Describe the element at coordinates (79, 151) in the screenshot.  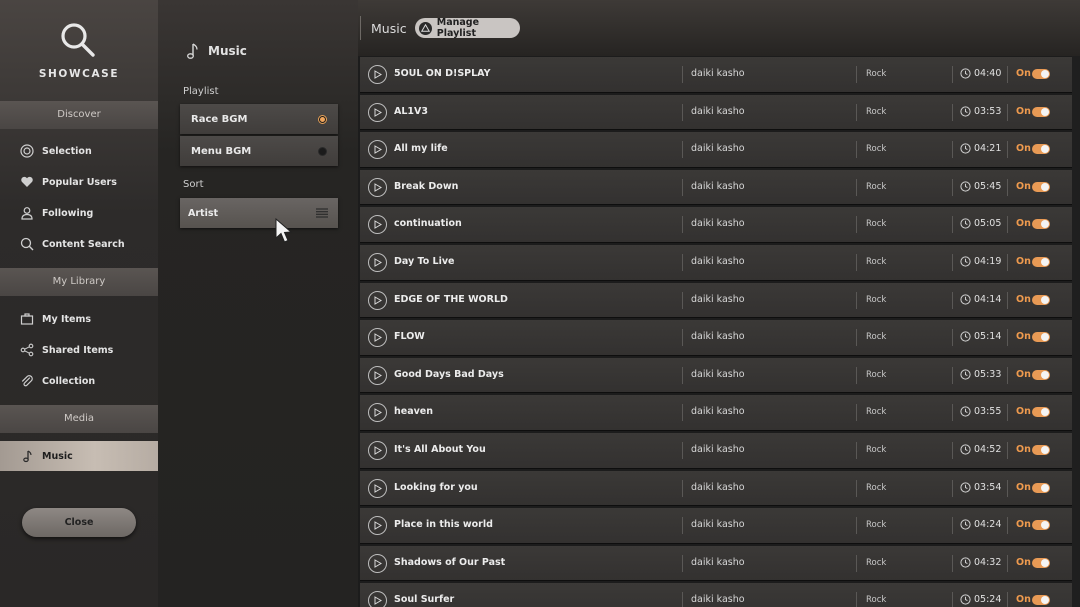
I see `sidebar-item-selection: Selection` at that location.